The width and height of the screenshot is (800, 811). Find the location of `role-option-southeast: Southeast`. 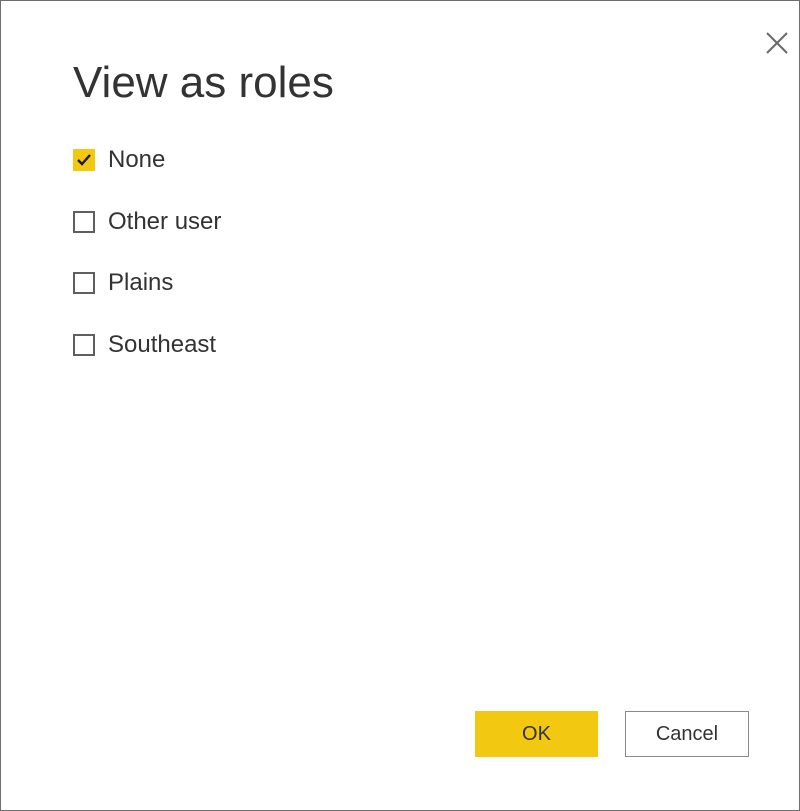

role-option-southeast: Southeast is located at coordinates (147, 345).